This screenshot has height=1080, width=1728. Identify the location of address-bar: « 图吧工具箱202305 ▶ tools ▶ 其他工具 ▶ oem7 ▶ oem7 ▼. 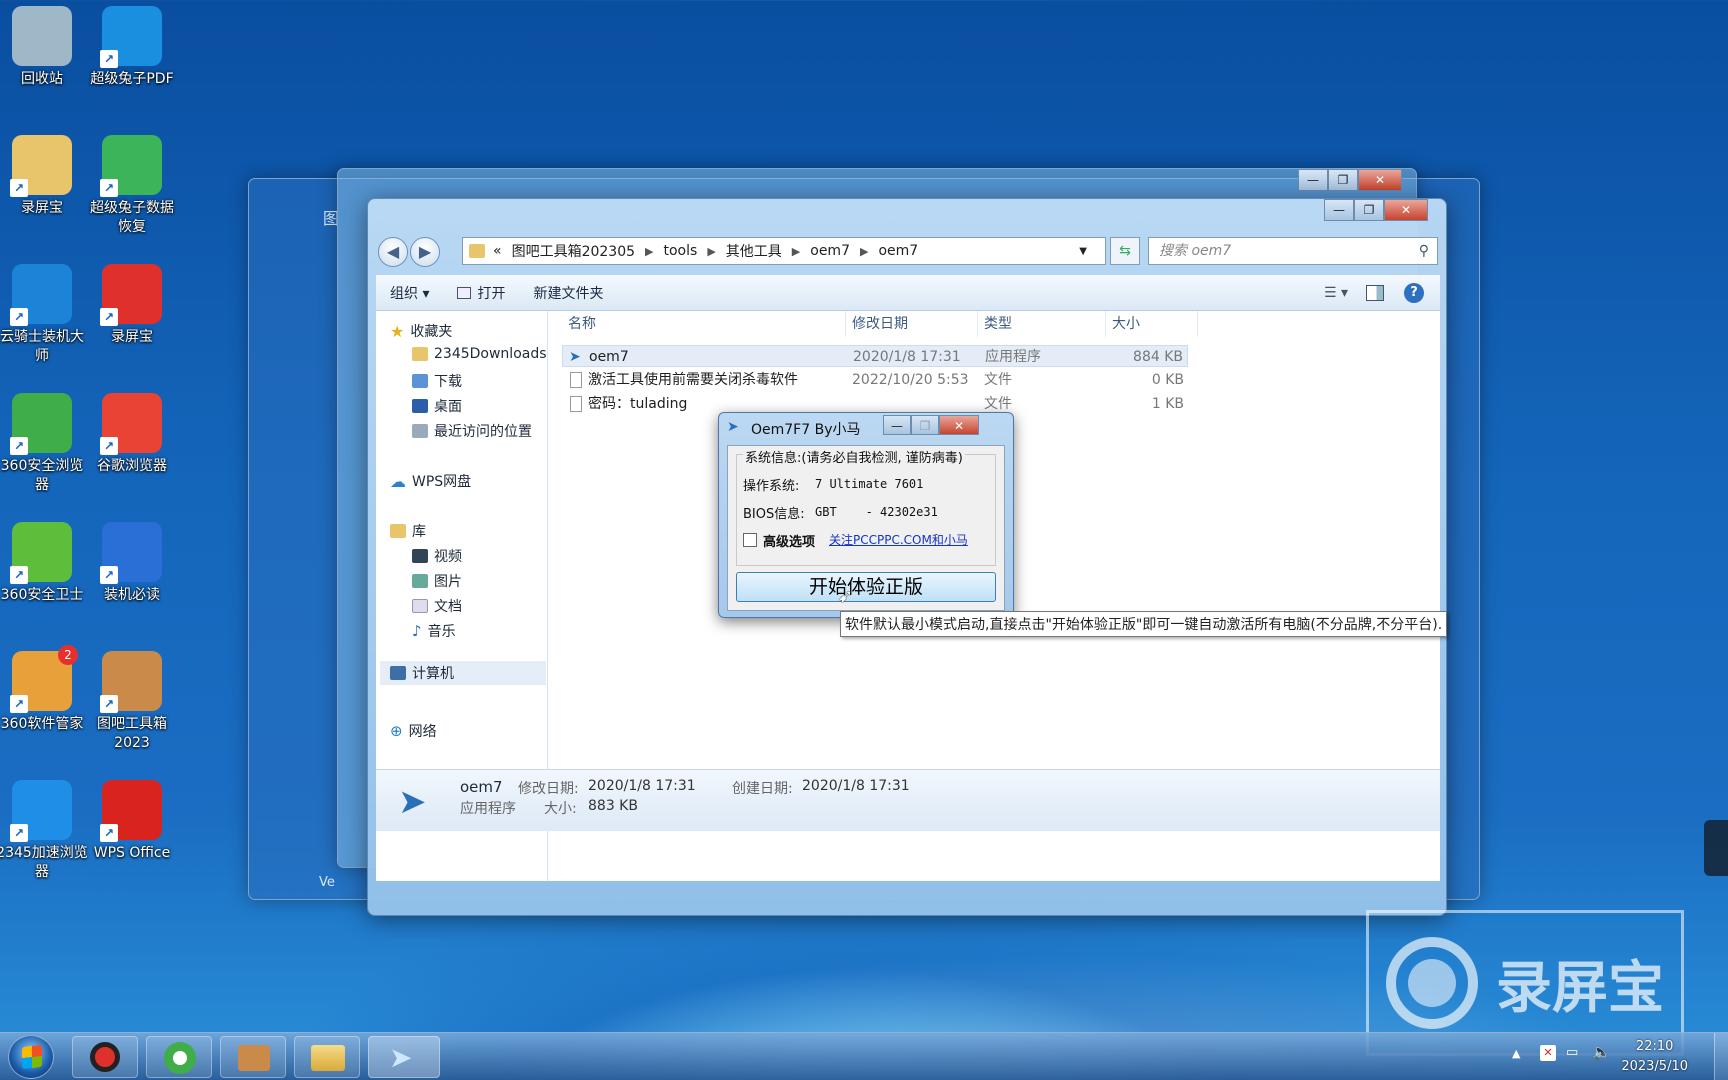
(784, 251).